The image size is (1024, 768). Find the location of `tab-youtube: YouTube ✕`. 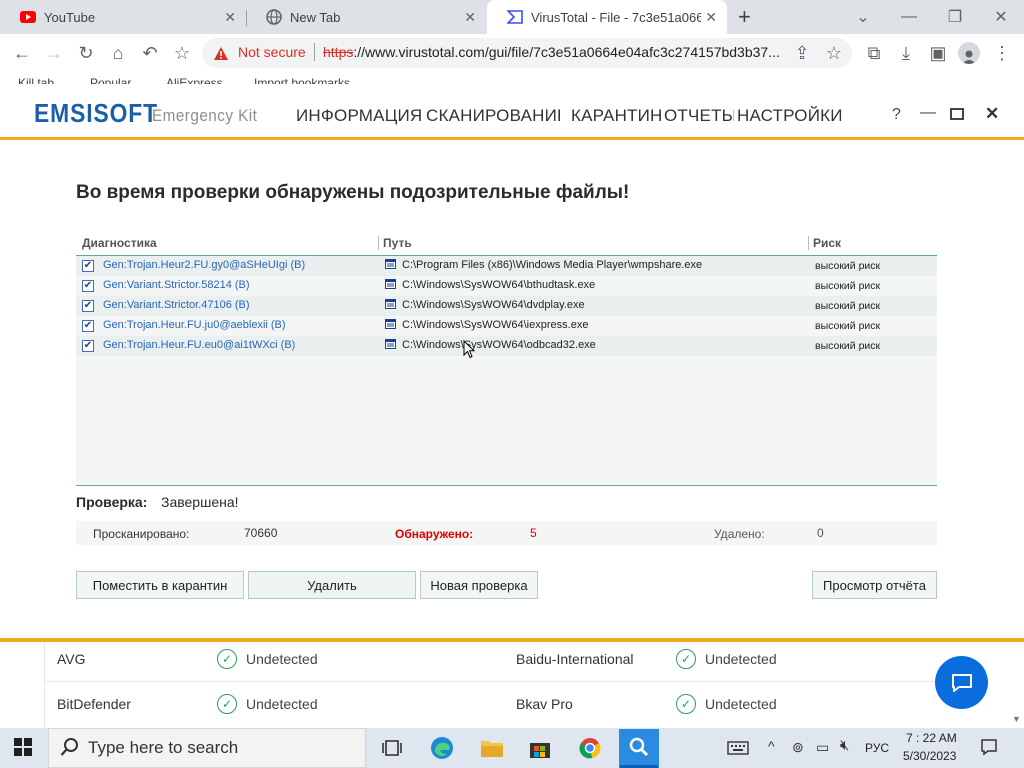

tab-youtube: YouTube ✕ is located at coordinates (123, 17).